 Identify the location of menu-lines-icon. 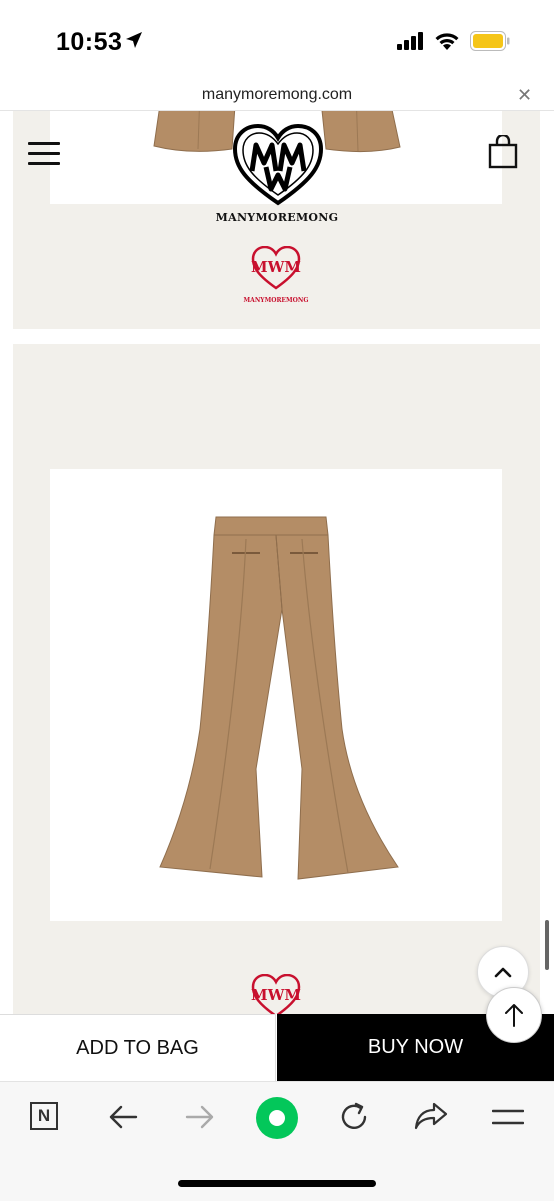
(508, 1117).